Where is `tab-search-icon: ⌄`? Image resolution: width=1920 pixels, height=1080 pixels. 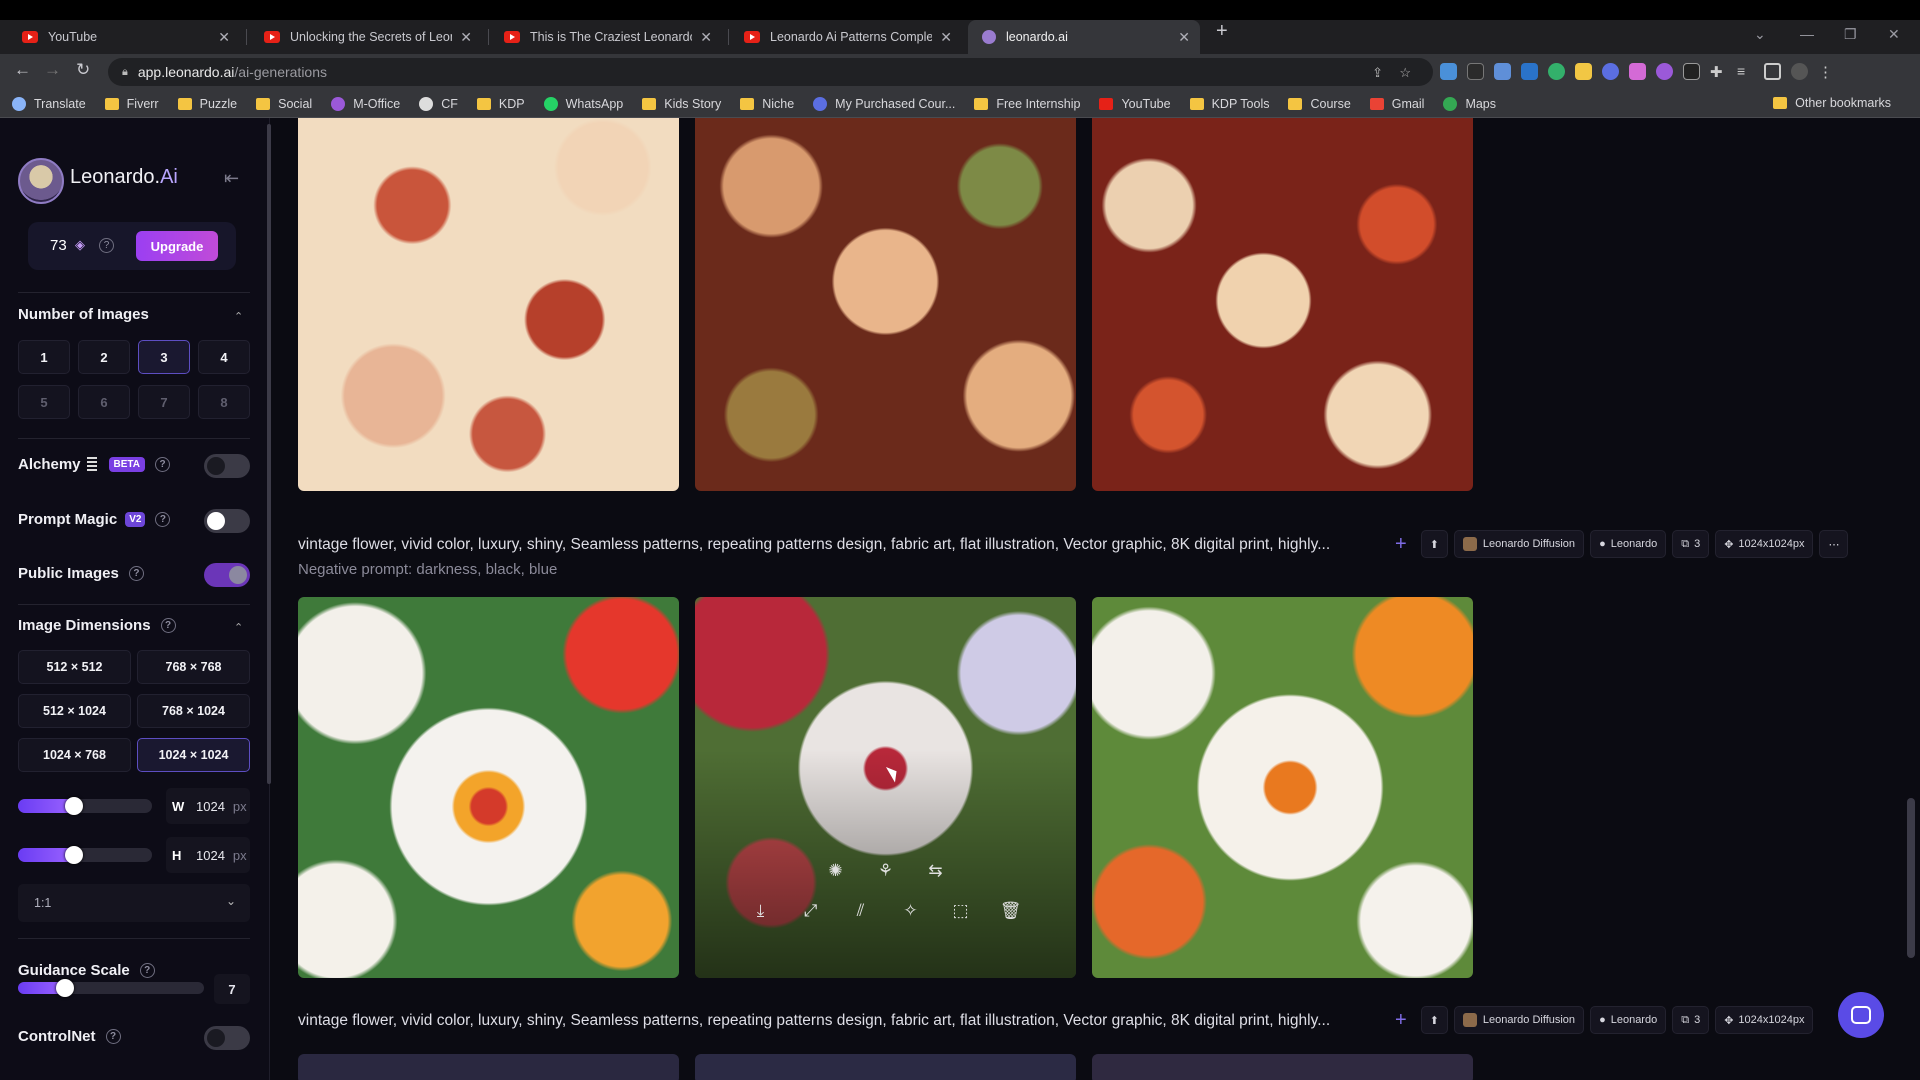 tab-search-icon: ⌄ is located at coordinates (1760, 34).